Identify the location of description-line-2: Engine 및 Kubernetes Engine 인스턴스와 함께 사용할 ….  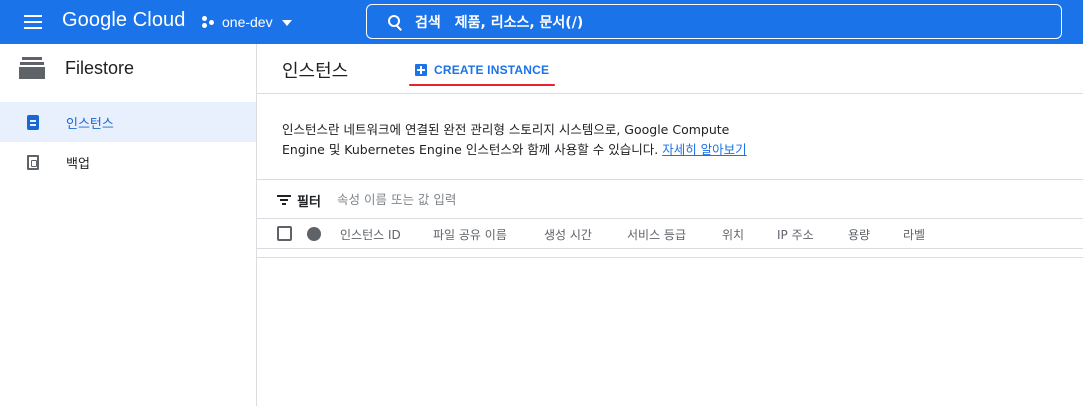
(470, 149).